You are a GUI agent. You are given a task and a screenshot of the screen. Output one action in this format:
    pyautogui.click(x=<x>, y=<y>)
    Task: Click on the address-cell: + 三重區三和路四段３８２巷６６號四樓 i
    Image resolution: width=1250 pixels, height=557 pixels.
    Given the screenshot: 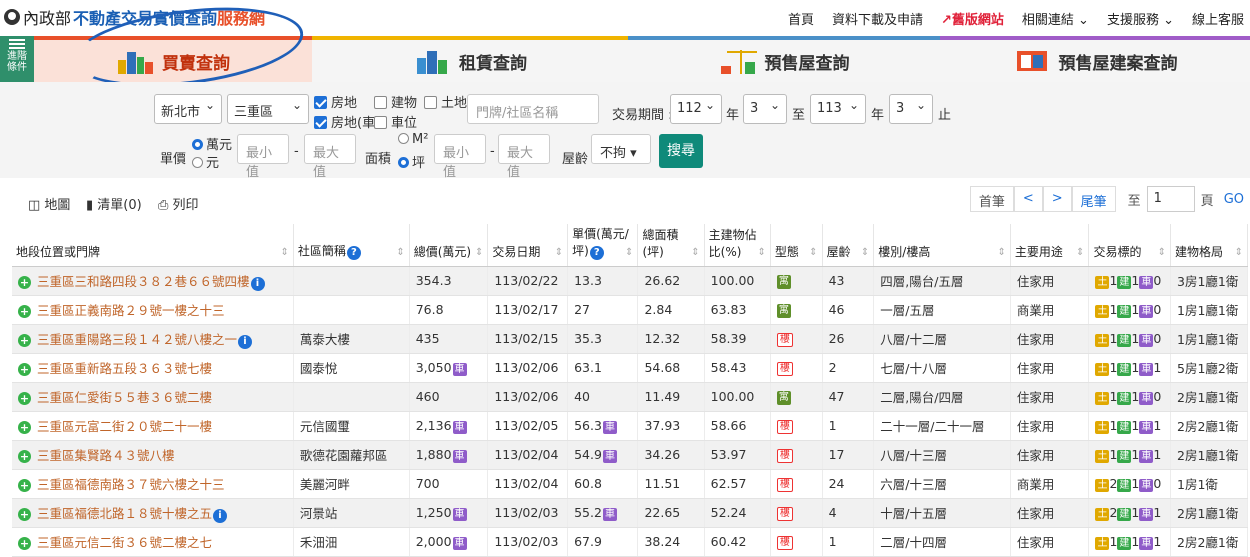 What is the action you would take?
    pyautogui.click(x=153, y=281)
    